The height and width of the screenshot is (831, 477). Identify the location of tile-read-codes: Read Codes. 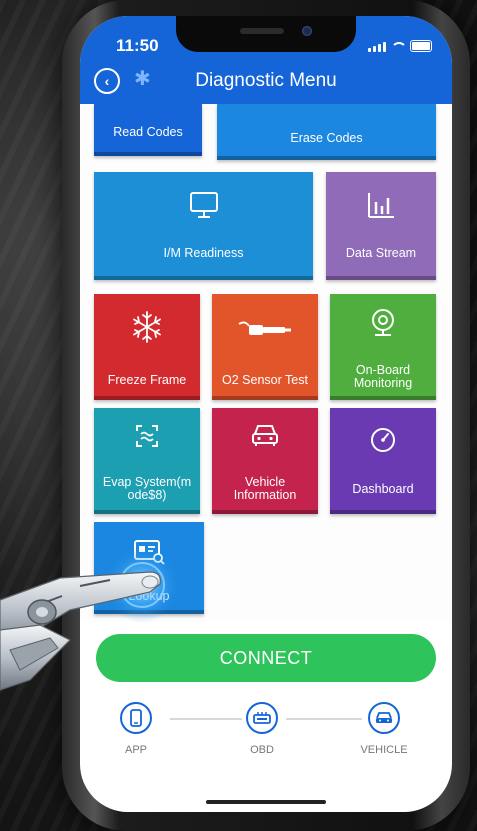
(148, 130).